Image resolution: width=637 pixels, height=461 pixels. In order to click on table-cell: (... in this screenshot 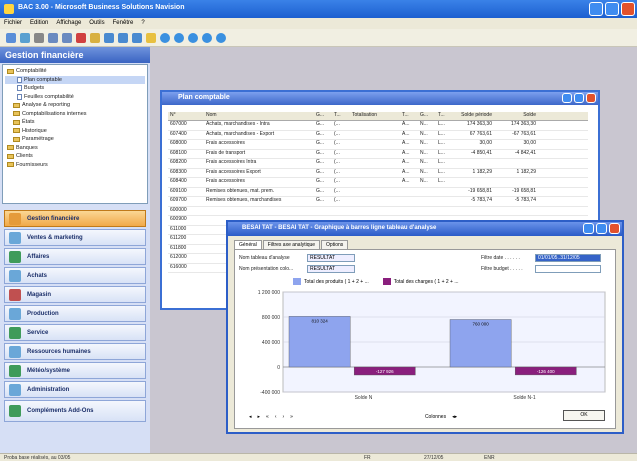, I will do `click(337, 152)`.